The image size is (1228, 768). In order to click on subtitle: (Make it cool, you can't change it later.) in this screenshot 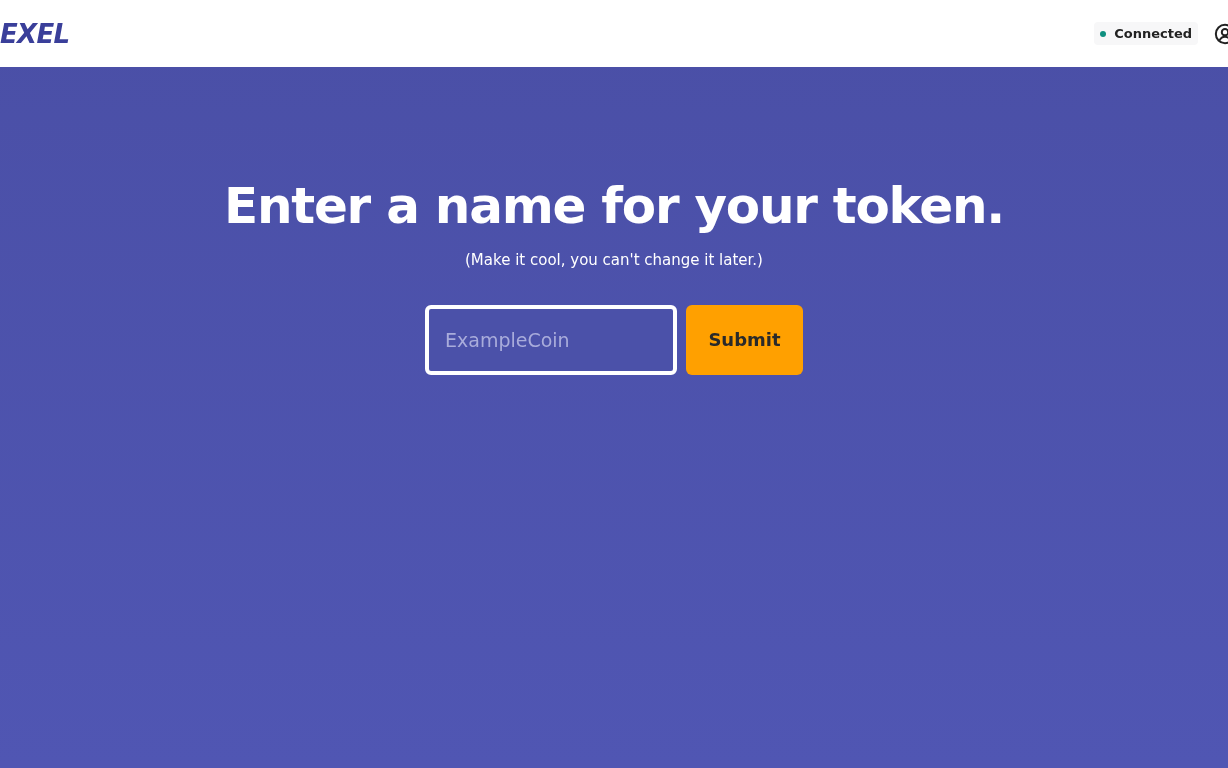, I will do `click(614, 260)`.